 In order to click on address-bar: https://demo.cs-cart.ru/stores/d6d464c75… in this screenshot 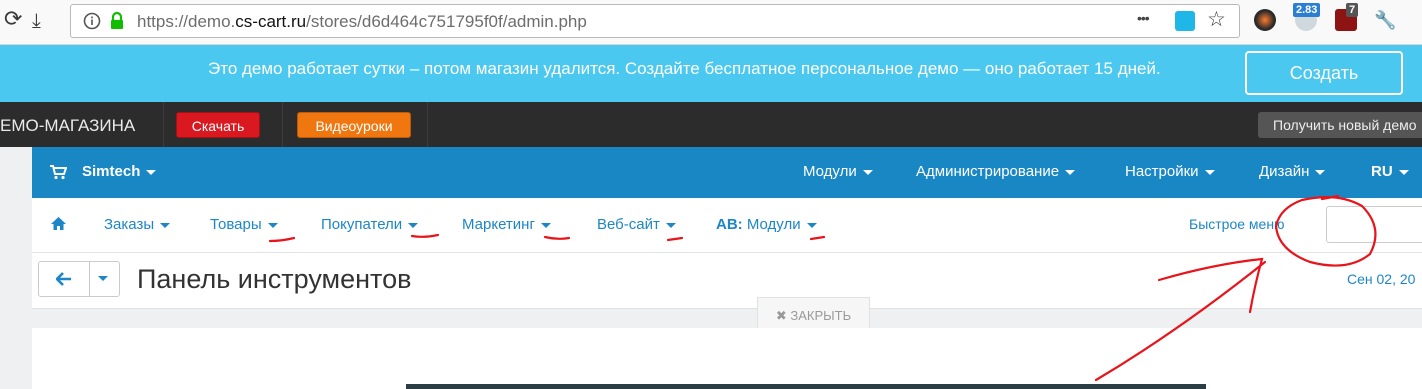, I will do `click(655, 21)`.